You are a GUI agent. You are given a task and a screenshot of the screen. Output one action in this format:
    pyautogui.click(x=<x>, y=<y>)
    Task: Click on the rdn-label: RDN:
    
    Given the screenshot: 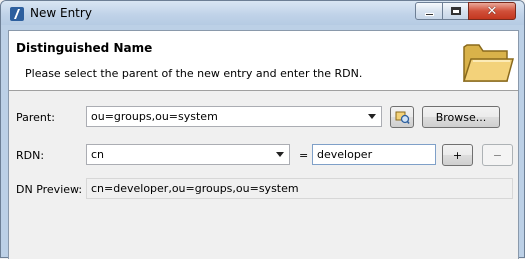 What is the action you would take?
    pyautogui.click(x=30, y=155)
    